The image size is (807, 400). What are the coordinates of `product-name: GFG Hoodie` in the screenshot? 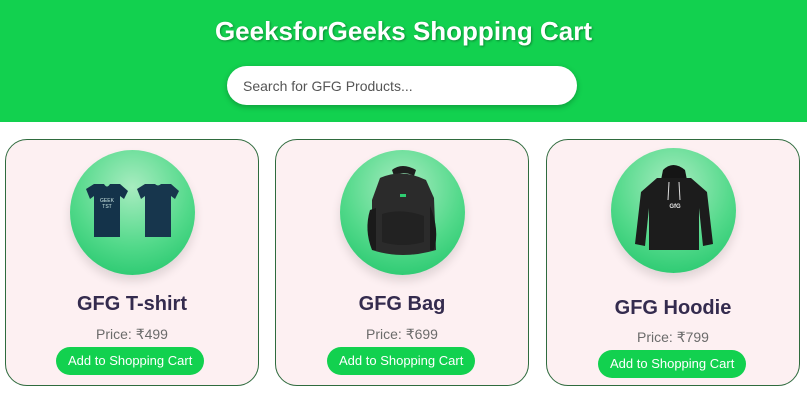 It's located at (673, 308).